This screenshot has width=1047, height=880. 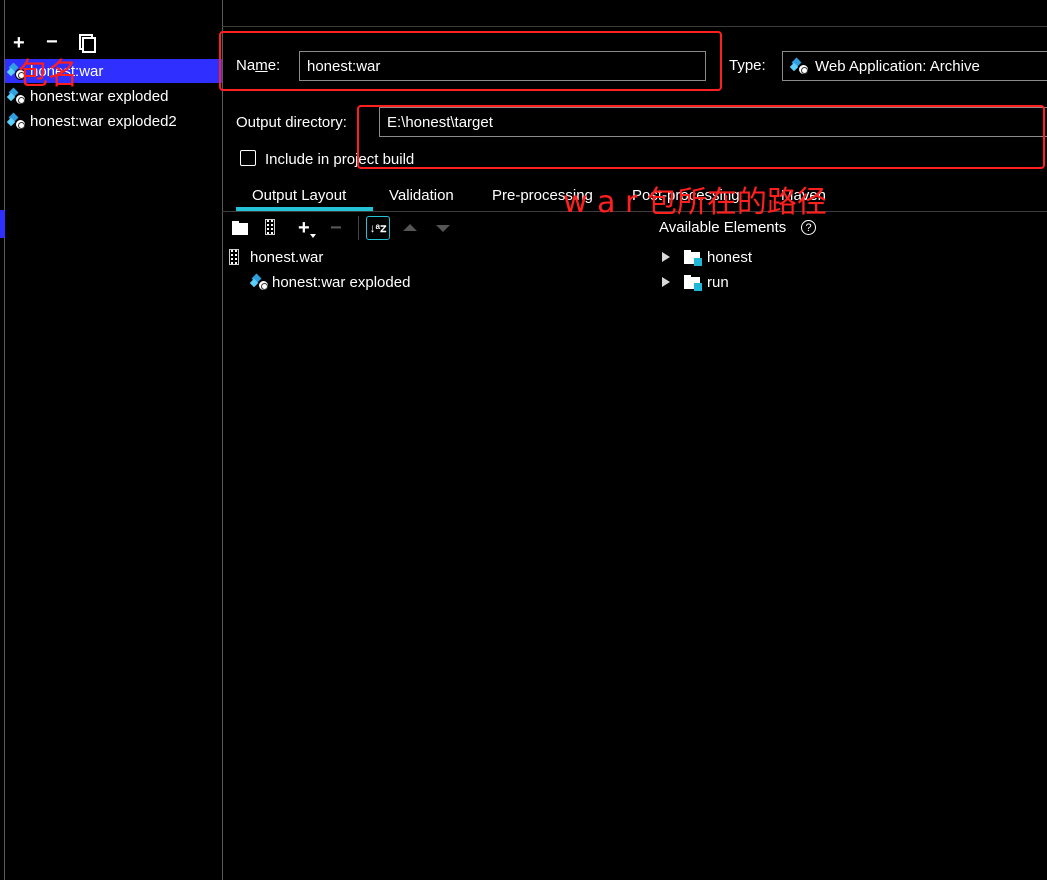 What do you see at coordinates (695, 202) in the screenshot?
I see `path-annotation: w a r 包所在的路径` at bounding box center [695, 202].